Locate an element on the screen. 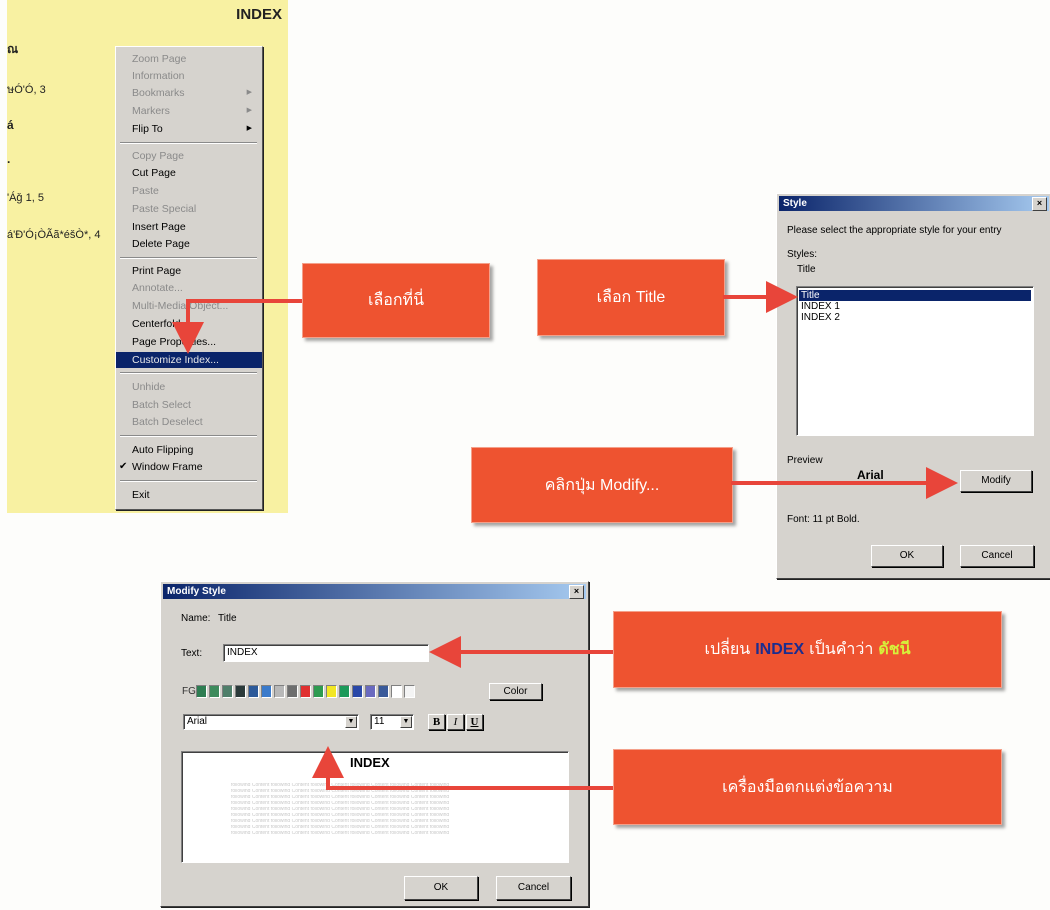 The image size is (1050, 910). menu-item-copy-page: Copy Page is located at coordinates (189, 156).